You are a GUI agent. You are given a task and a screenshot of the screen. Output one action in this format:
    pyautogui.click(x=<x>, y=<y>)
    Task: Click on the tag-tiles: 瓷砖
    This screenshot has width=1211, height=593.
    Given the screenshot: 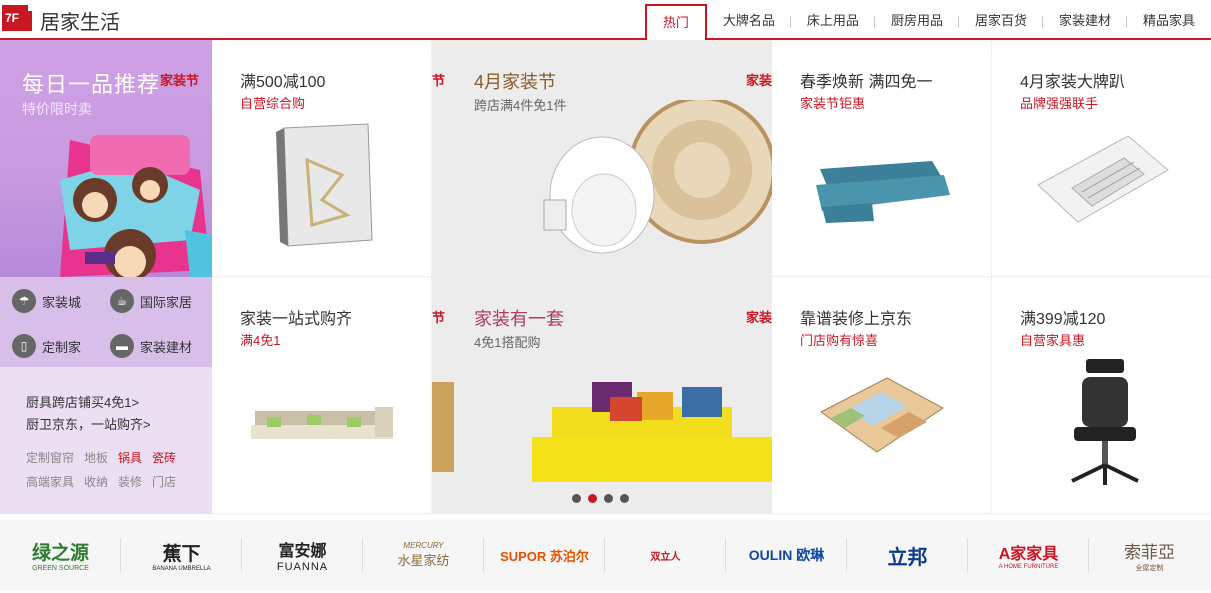 What is the action you would take?
    pyautogui.click(x=164, y=458)
    